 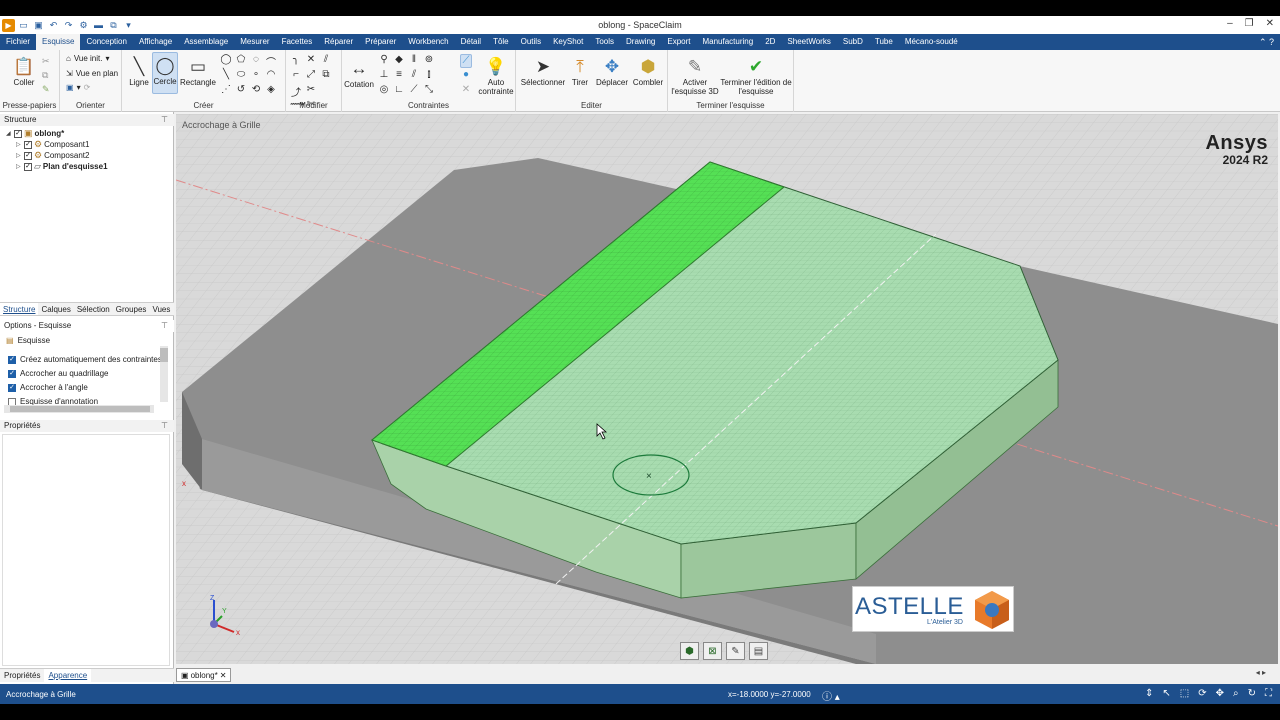 I want to click on close-tab-icon: ✕, so click(x=223, y=675).